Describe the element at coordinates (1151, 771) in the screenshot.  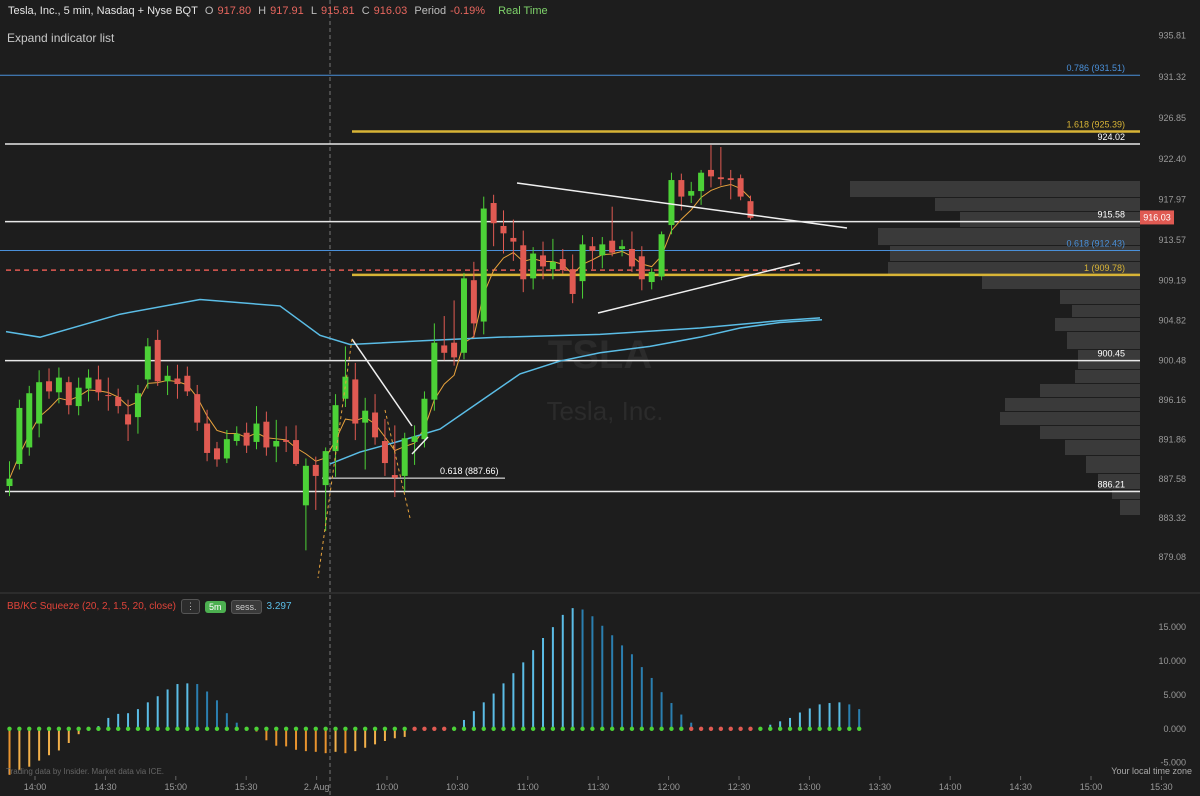
I see `timezone-label: Your local time zone` at that location.